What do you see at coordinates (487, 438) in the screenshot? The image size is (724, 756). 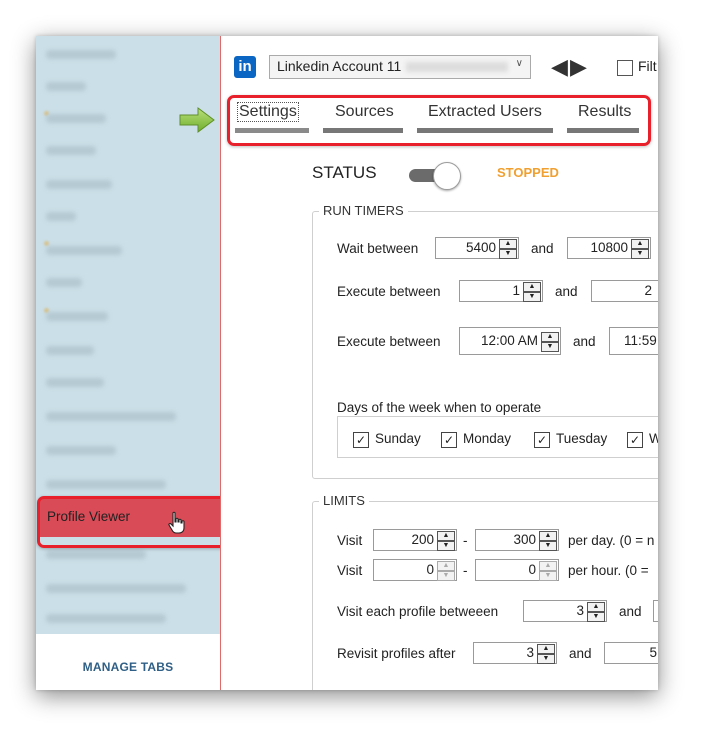 I see `day-label-monday: Monday` at bounding box center [487, 438].